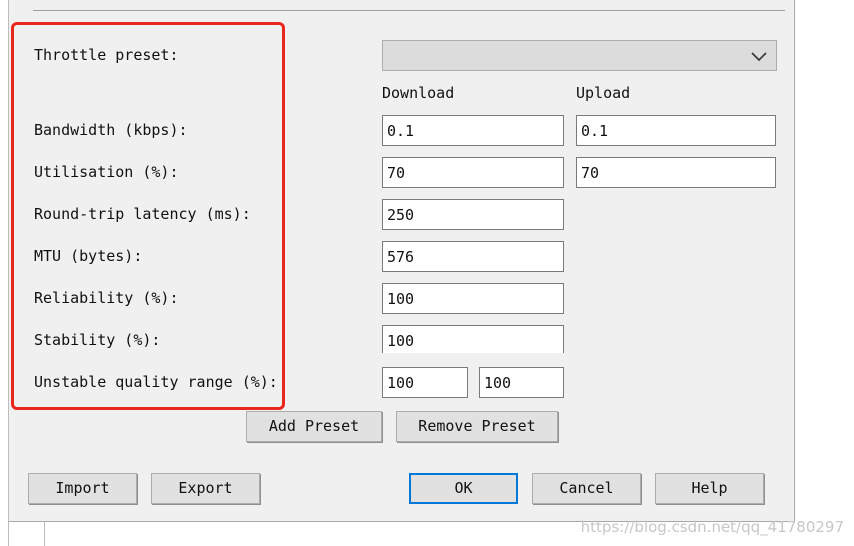 This screenshot has width=854, height=546. I want to click on bandwidth-upload-input, so click(676, 130).